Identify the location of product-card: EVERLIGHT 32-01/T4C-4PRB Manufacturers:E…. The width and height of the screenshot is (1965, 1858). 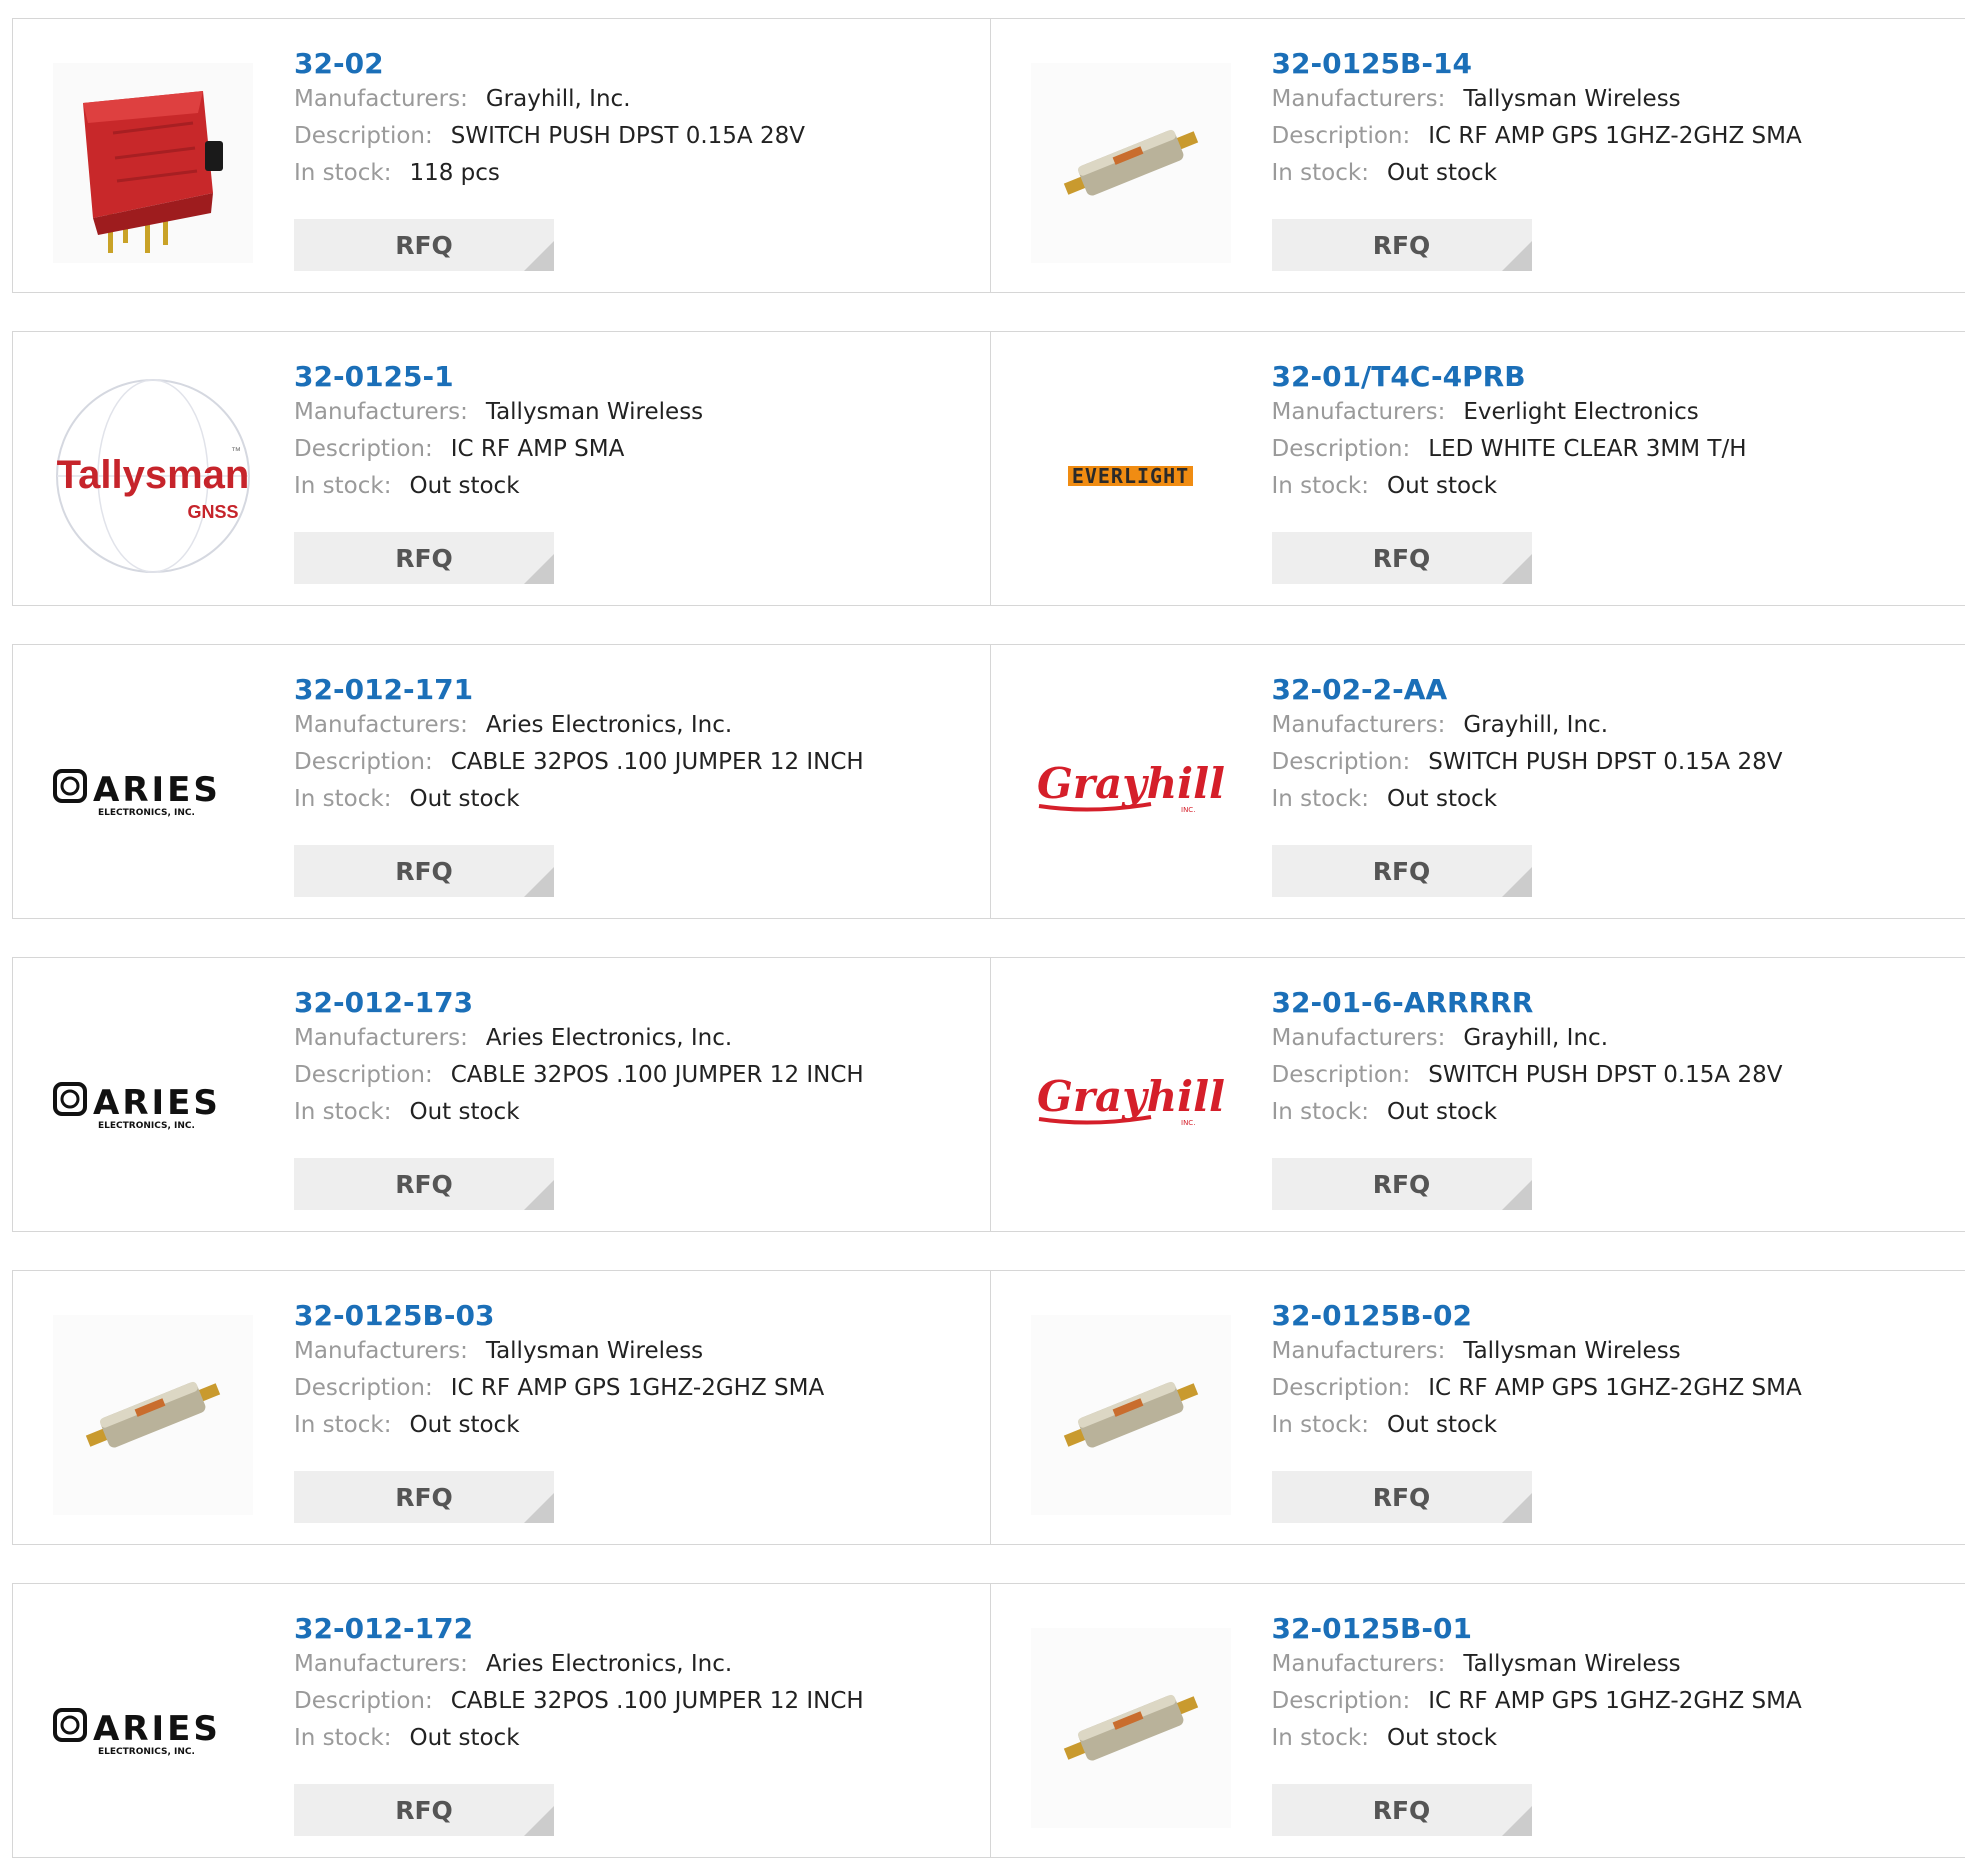
(1477, 468).